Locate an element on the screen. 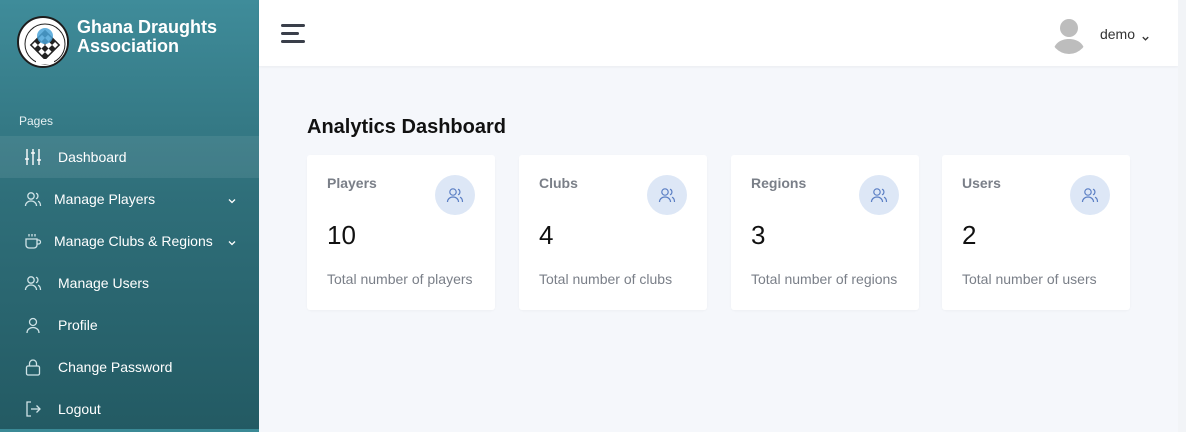  menu-toggle-icon is located at coordinates (293, 34).